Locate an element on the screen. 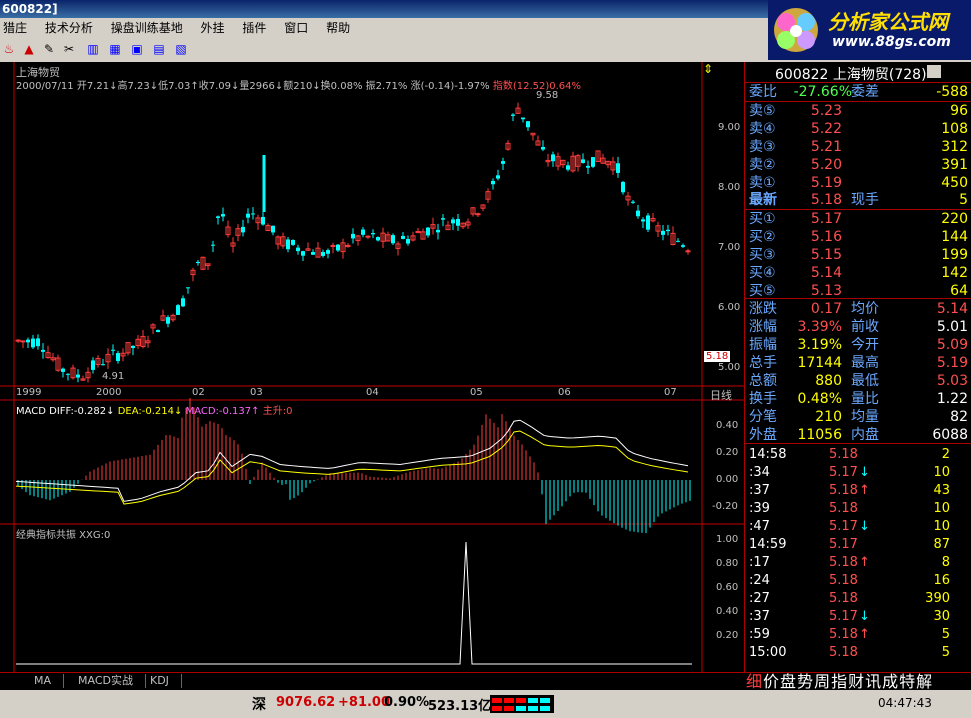 The height and width of the screenshot is (718, 971). menu-item-help: 帮助 is located at coordinates (338, 28).